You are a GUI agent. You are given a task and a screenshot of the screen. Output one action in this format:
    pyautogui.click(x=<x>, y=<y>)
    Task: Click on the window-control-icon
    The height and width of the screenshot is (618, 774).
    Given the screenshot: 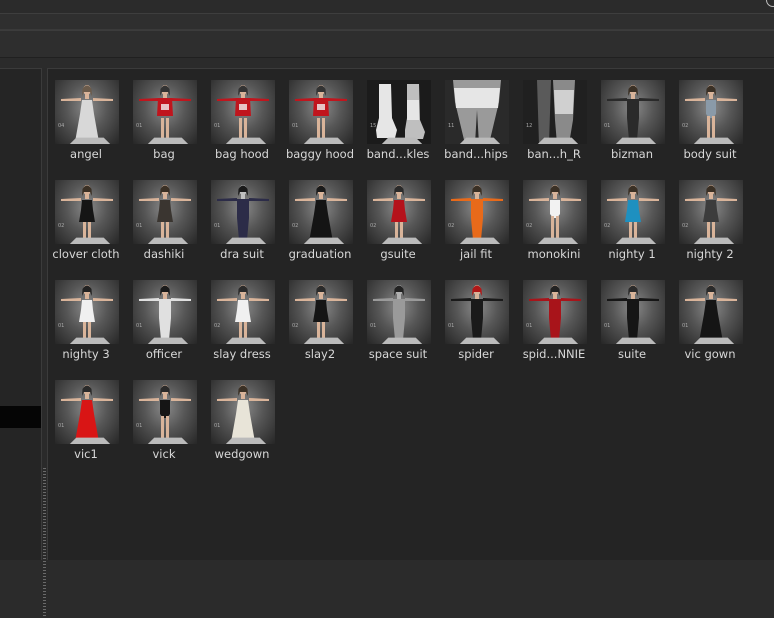 What is the action you would take?
    pyautogui.click(x=770, y=3)
    